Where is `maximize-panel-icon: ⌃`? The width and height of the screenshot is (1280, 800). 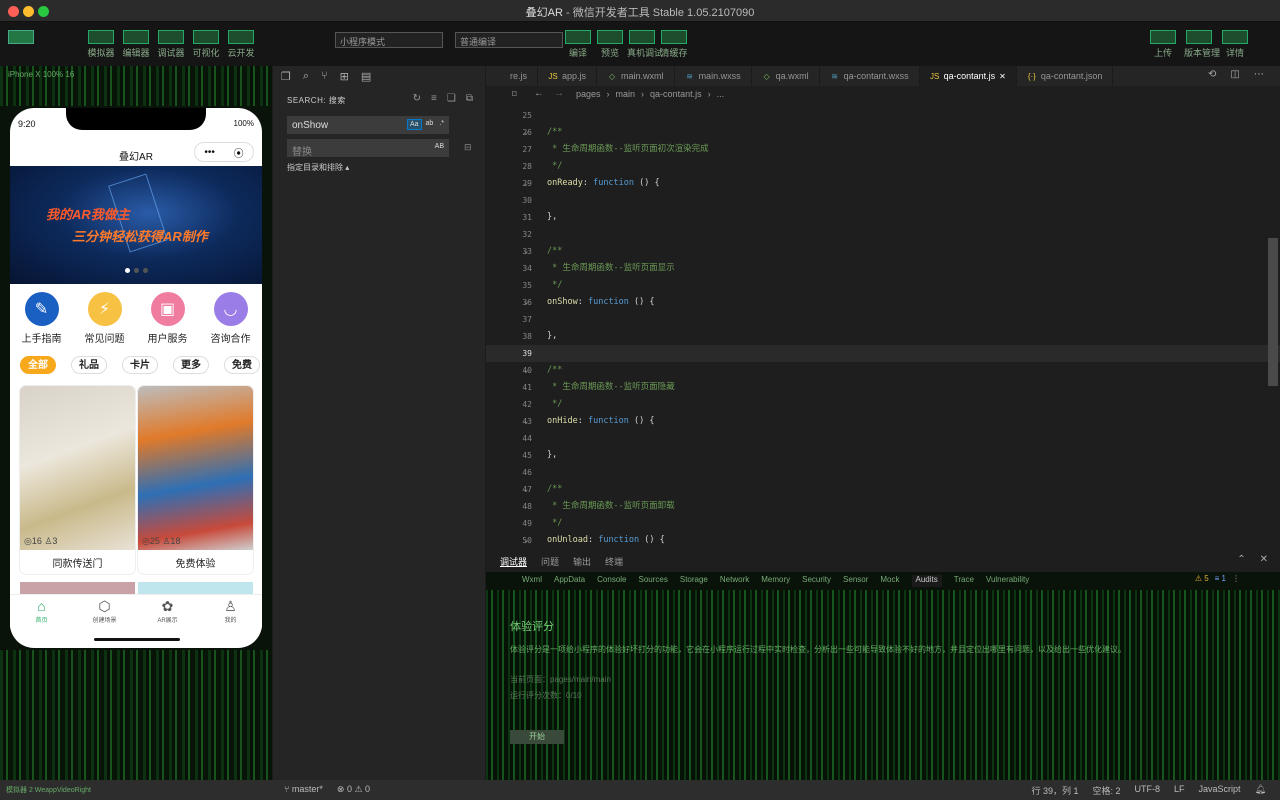 maximize-panel-icon: ⌃ is located at coordinates (1241, 559).